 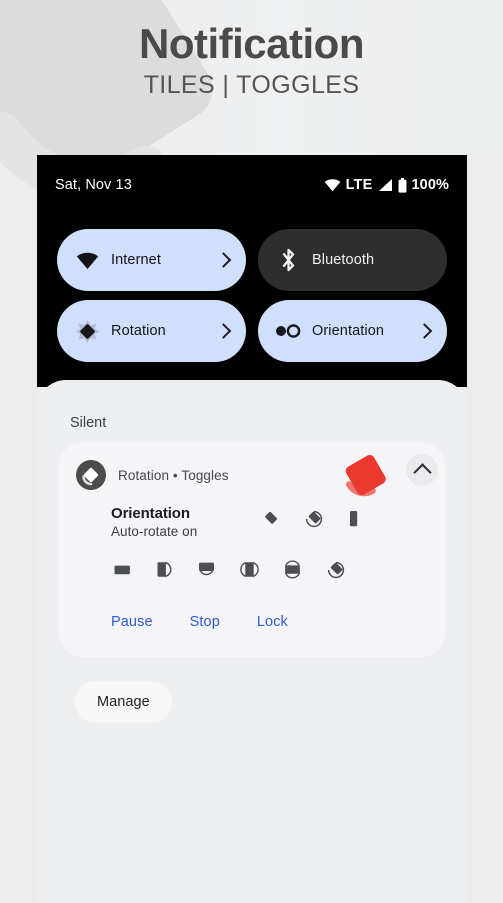 I want to click on orientation-icon, so click(x=288, y=331).